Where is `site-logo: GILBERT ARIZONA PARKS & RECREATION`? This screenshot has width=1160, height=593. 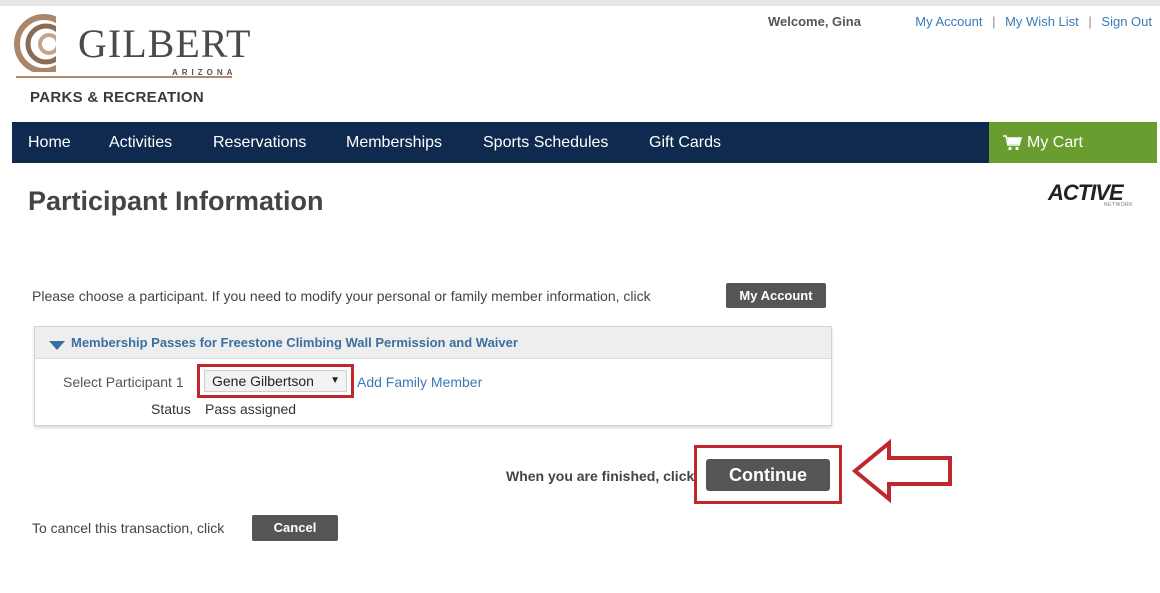
site-logo: GILBERT ARIZONA PARKS & RECREATION is located at coordinates (131, 62).